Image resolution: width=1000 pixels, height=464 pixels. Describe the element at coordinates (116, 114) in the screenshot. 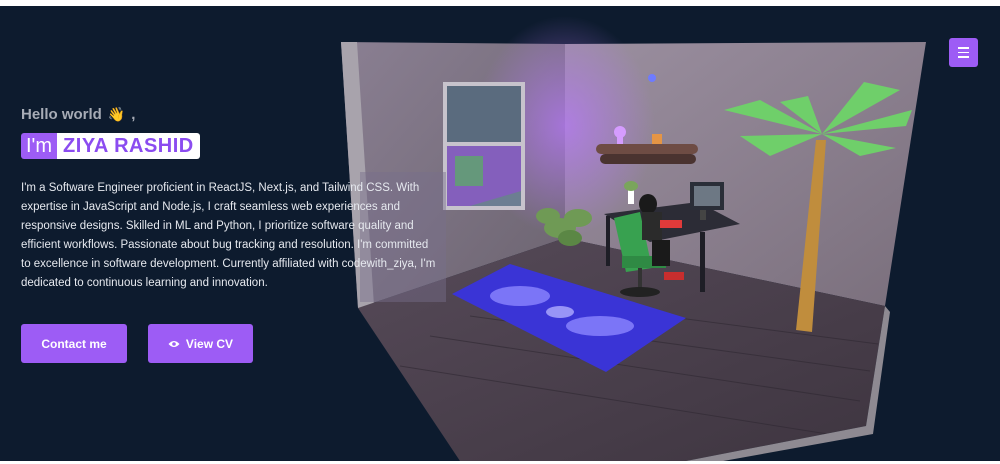

I see `waving-hand-icon: 👋` at that location.